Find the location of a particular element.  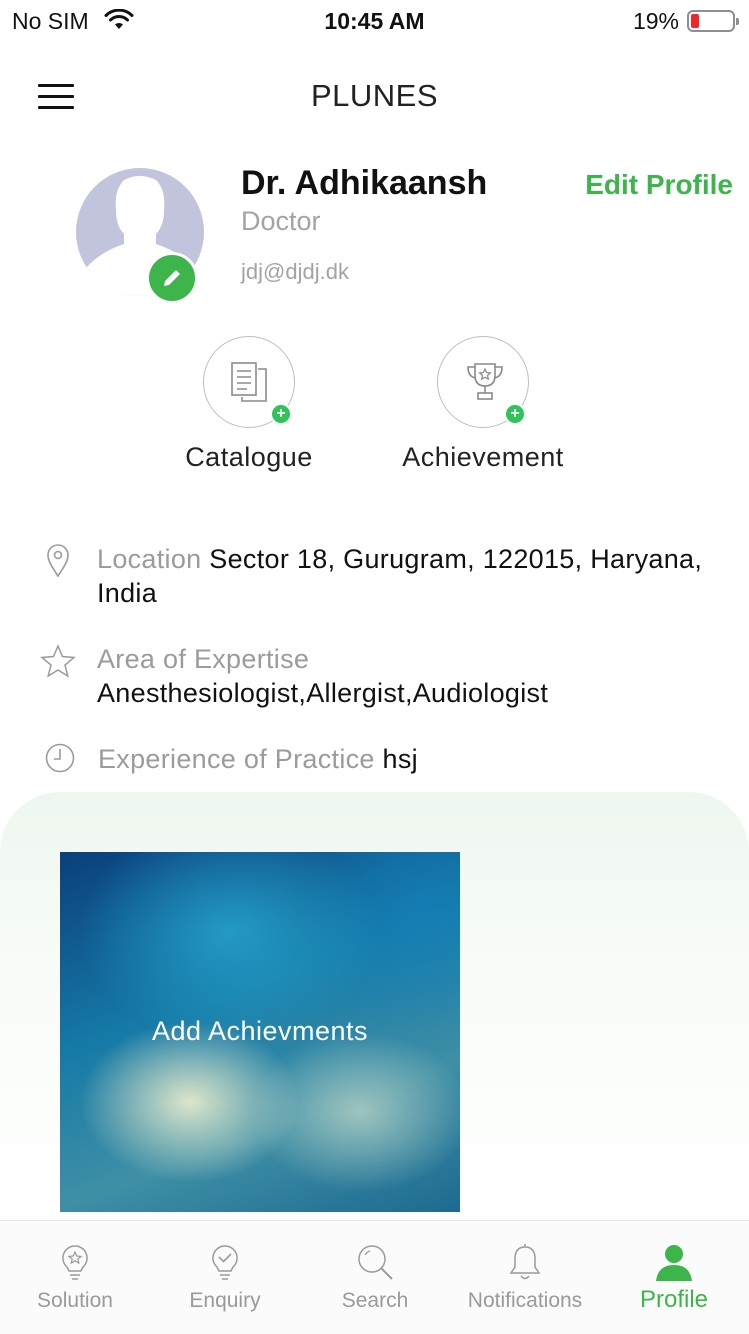

pencil-icon is located at coordinates (172, 278).